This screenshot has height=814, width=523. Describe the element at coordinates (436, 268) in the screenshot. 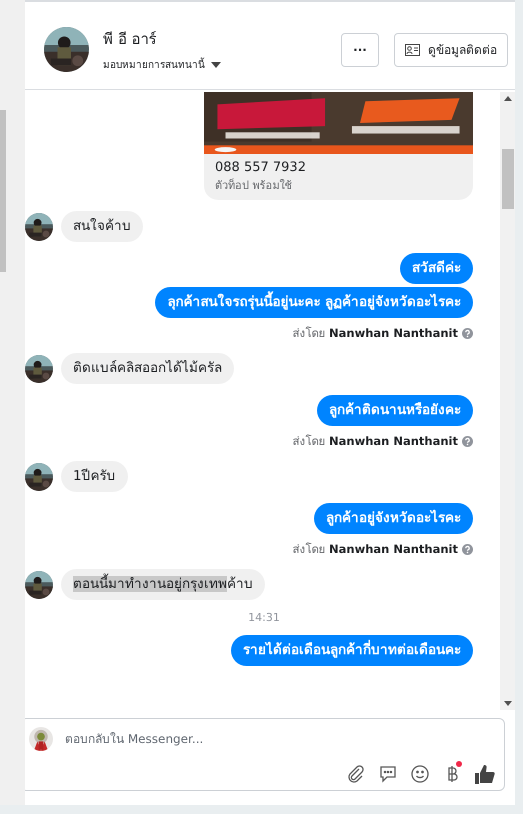

I see `message-bubble: สวัสดีค่ะ` at that location.